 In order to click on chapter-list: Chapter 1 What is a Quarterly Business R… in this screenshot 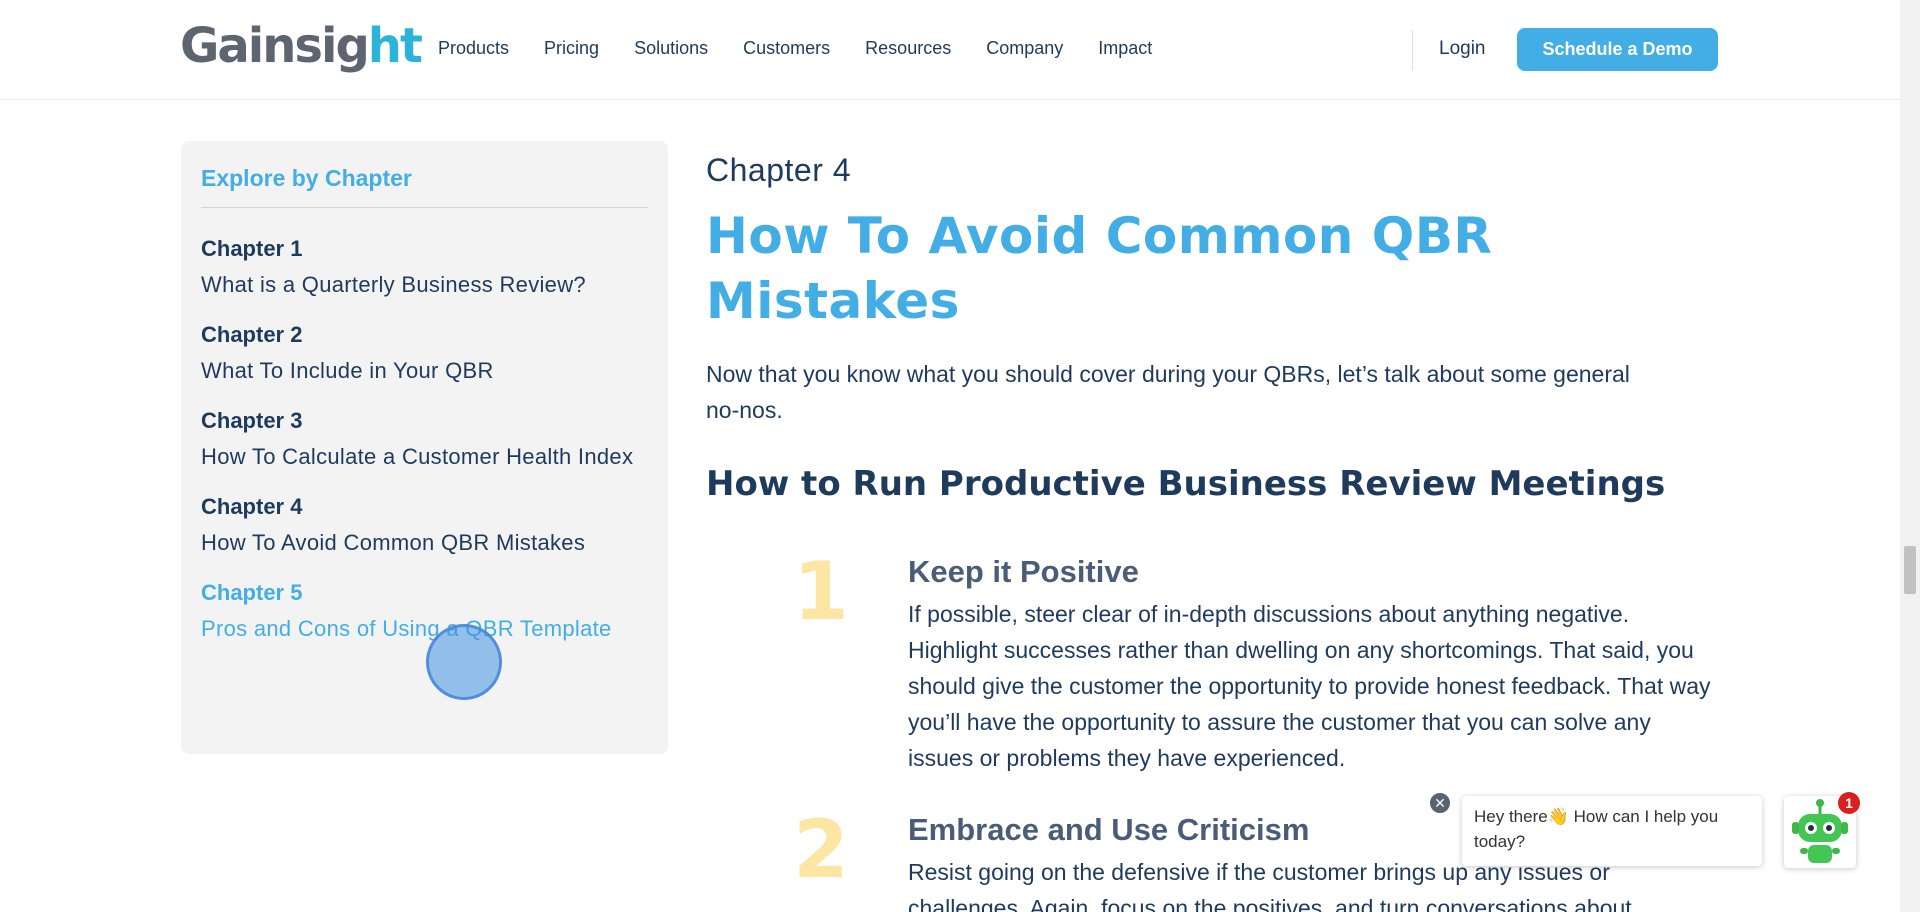, I will do `click(424, 446)`.